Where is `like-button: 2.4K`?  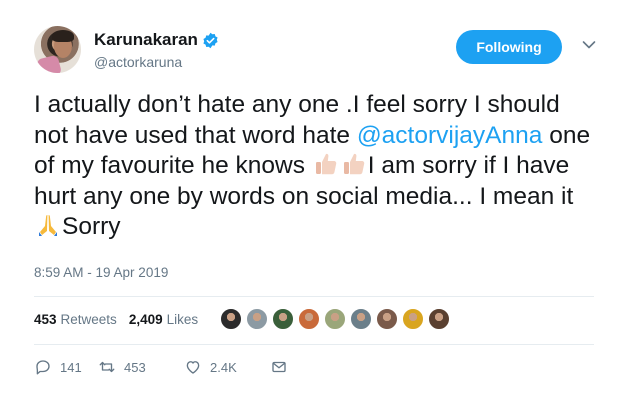 like-button: 2.4K is located at coordinates (227, 367).